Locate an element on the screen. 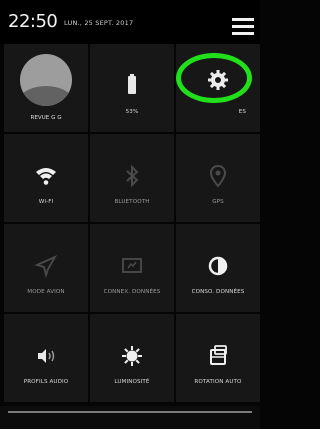  audio-profile-icon is located at coordinates (46, 356).